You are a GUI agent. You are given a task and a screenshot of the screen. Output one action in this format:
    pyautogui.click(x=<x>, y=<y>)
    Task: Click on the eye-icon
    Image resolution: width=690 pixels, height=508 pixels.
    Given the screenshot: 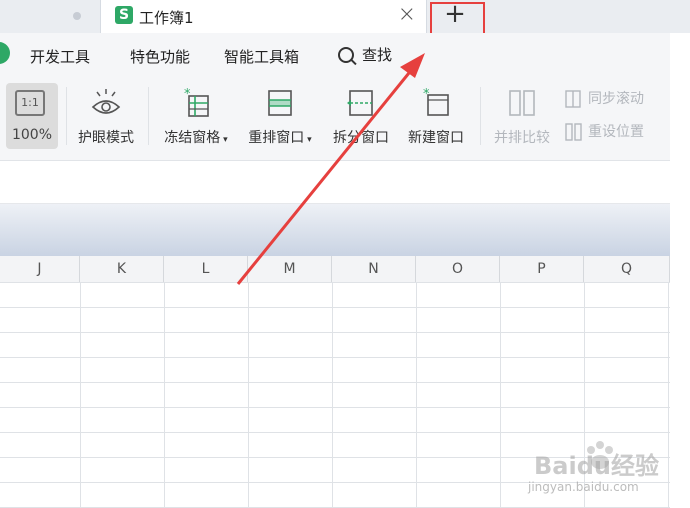 What is the action you would take?
    pyautogui.click(x=106, y=101)
    